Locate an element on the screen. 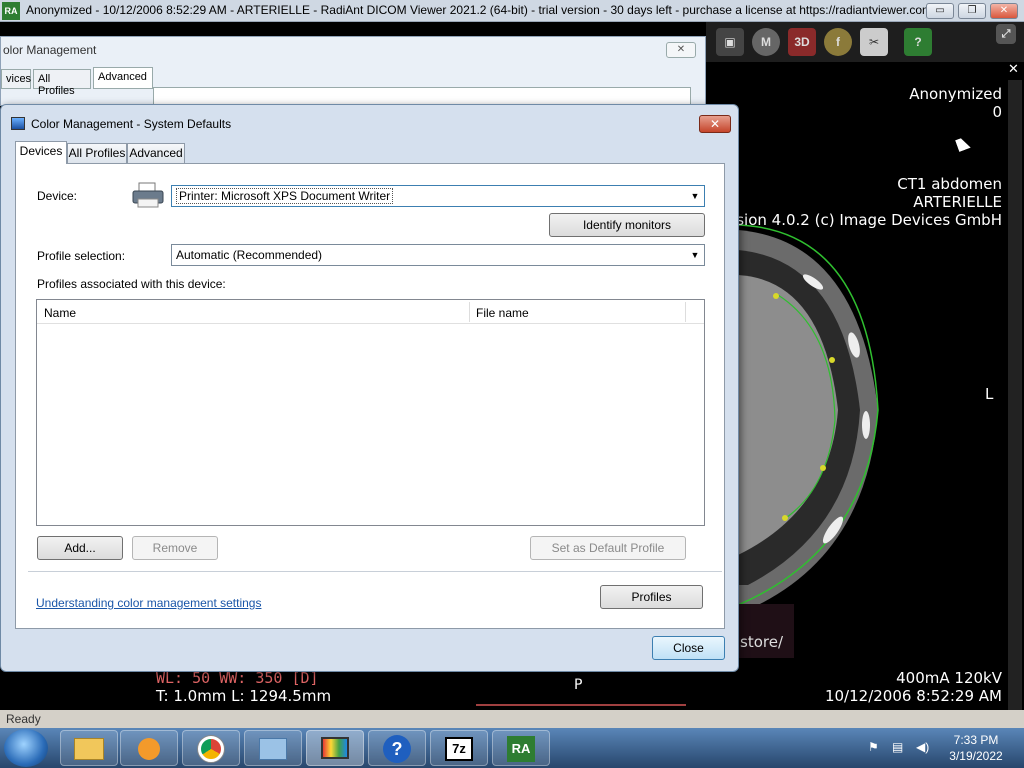 This screenshot has height=768, width=1024. tab-devices: Devices is located at coordinates (41, 152).